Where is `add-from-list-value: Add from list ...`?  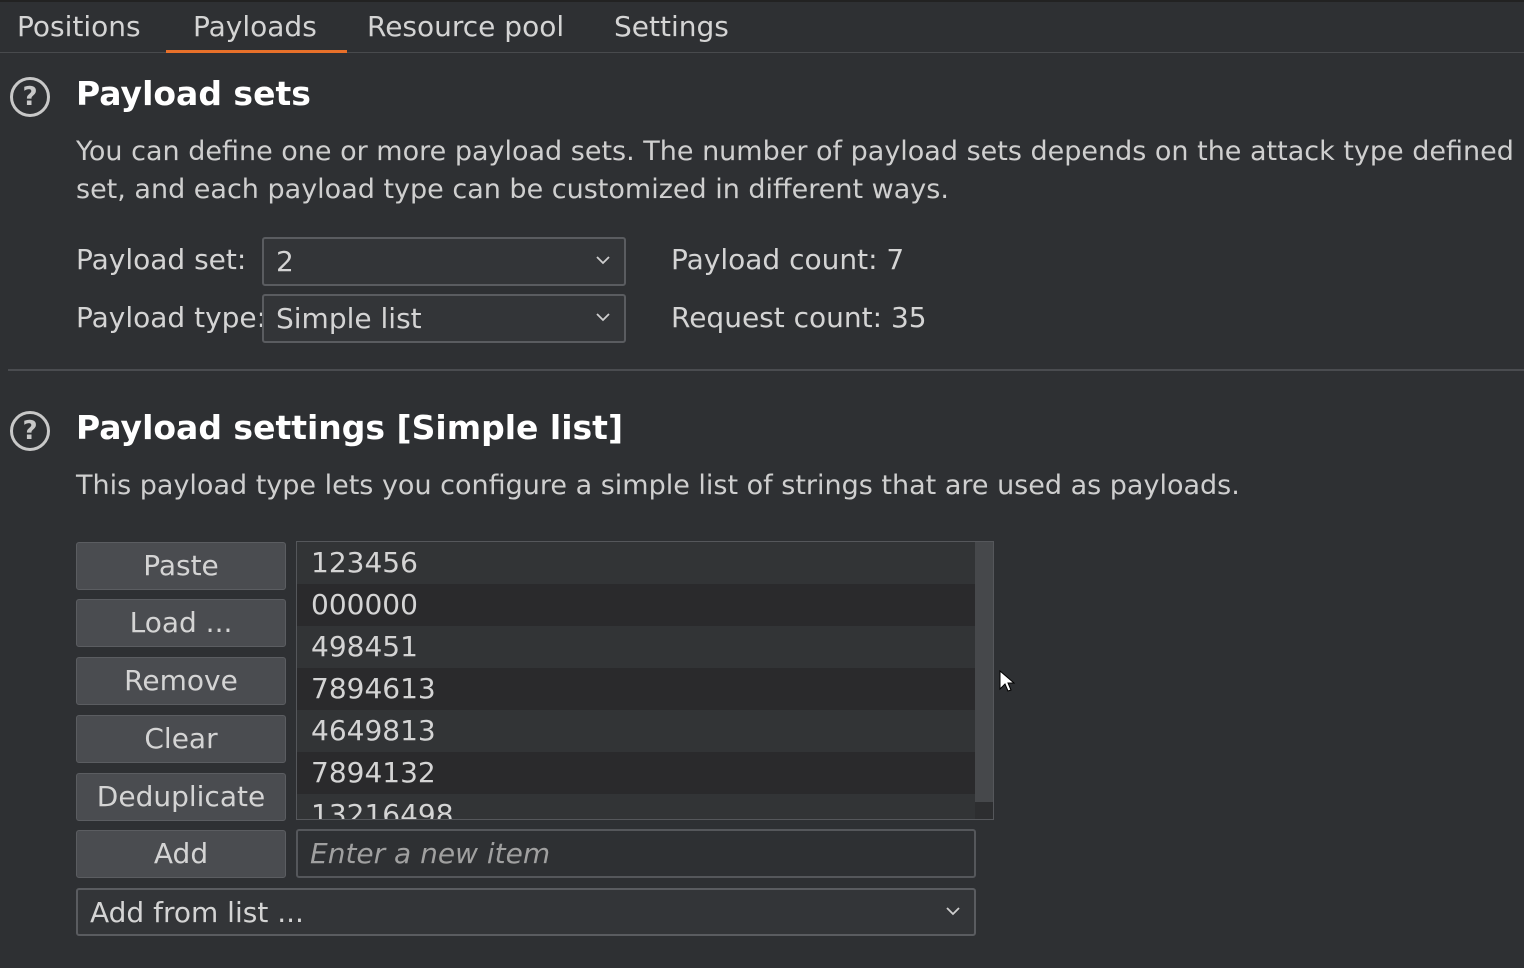
add-from-list-value: Add from list ... is located at coordinates (197, 912).